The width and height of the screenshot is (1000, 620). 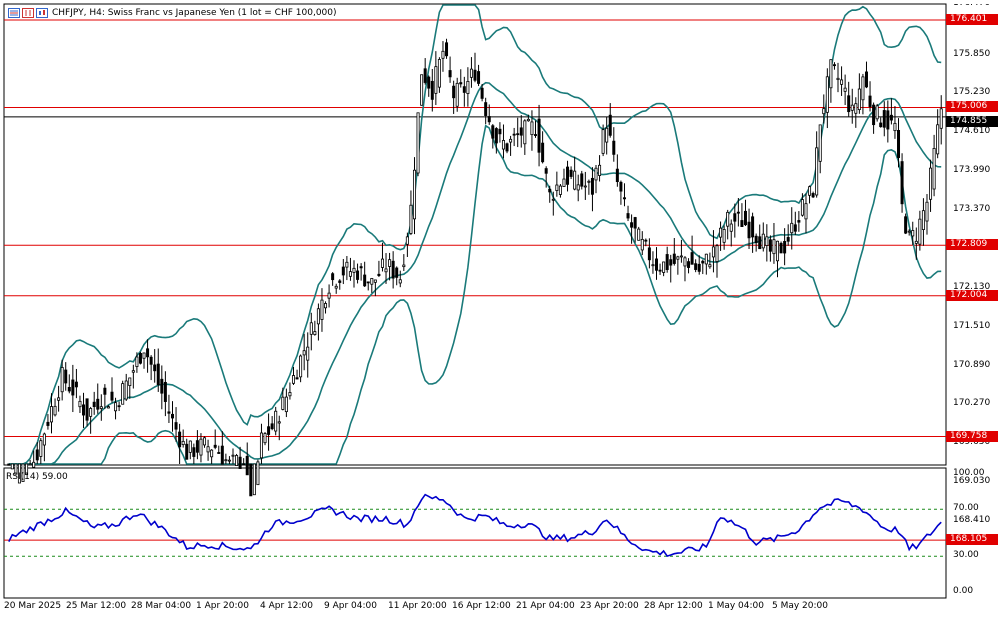 I want to click on time-tick-label: 20 Mar 2025, so click(x=33, y=606).